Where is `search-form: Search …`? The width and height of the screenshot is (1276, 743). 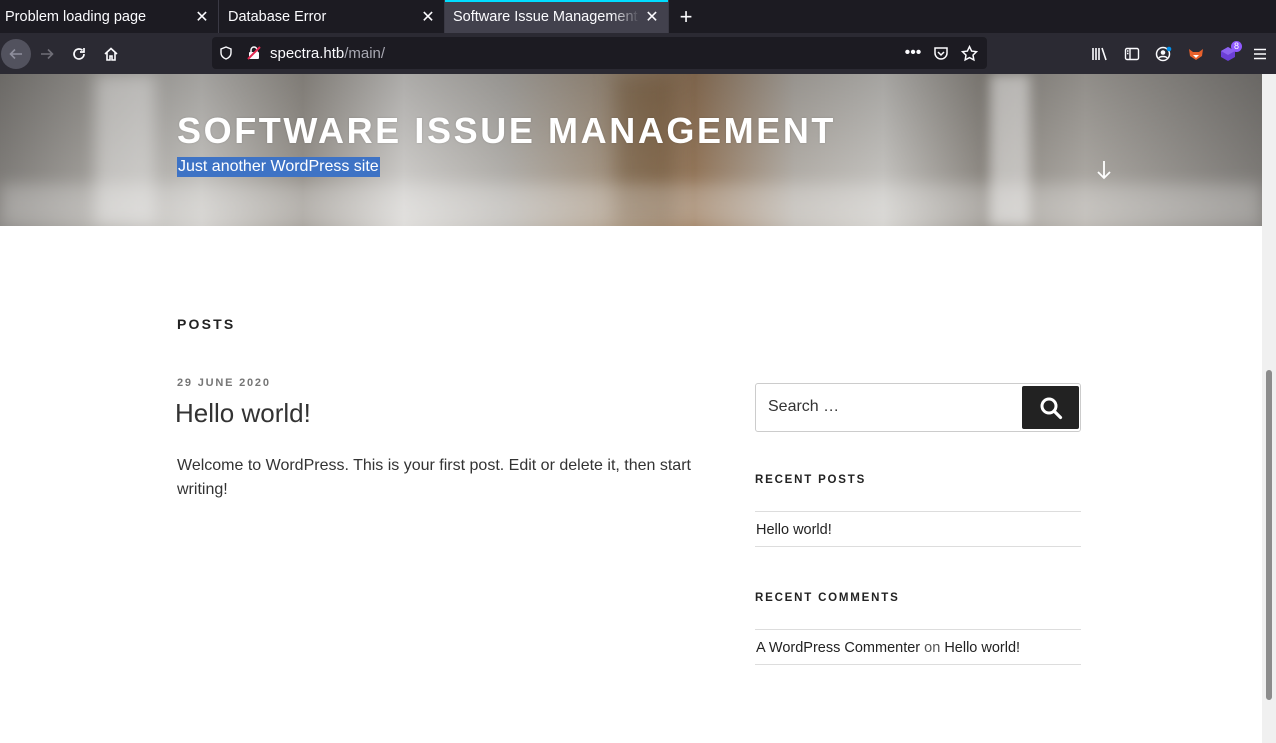 search-form: Search … is located at coordinates (918, 407).